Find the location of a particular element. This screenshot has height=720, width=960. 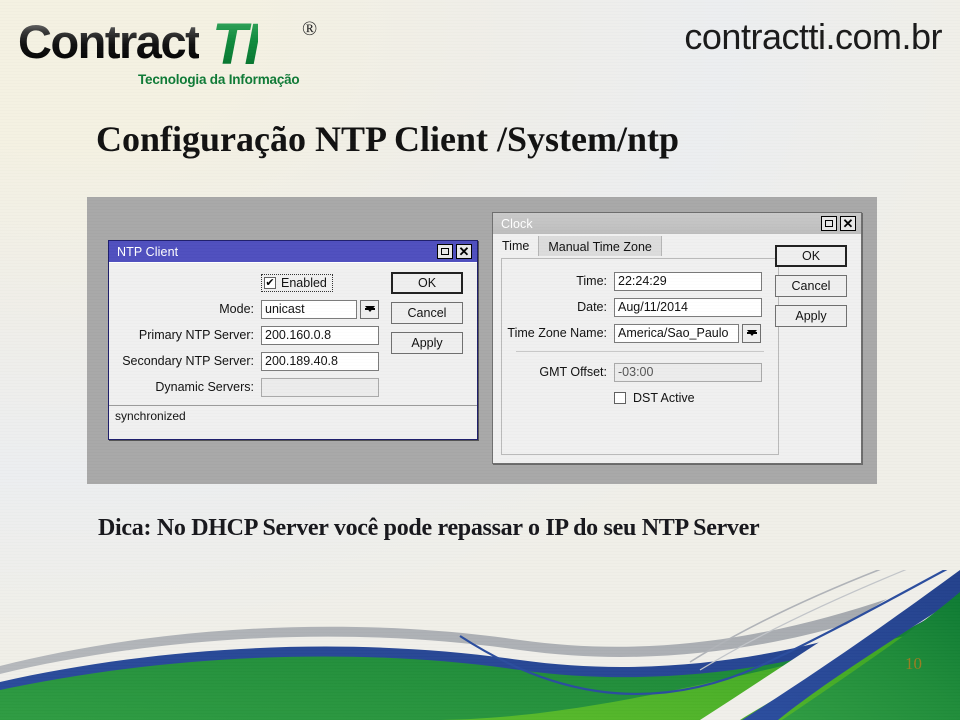

clock-button-column: OK Cancel Apply is located at coordinates (811, 286).